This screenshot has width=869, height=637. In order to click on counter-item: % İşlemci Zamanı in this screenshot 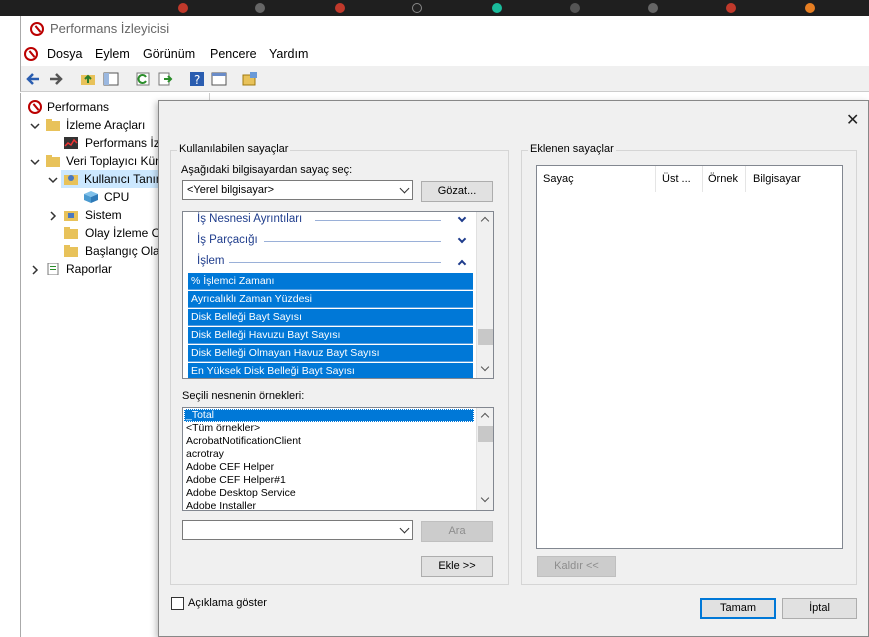, I will do `click(330, 281)`.